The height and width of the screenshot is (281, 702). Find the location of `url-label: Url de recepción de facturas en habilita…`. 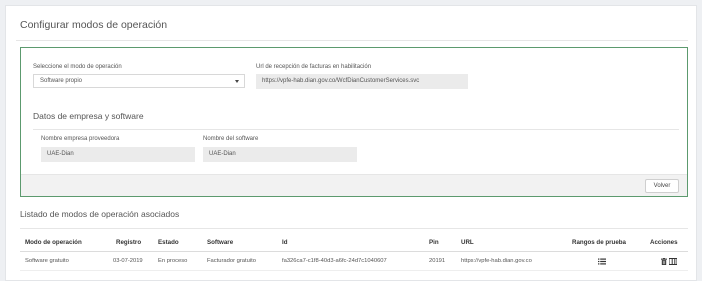

url-label: Url de recepción de facturas en habilita… is located at coordinates (314, 67).